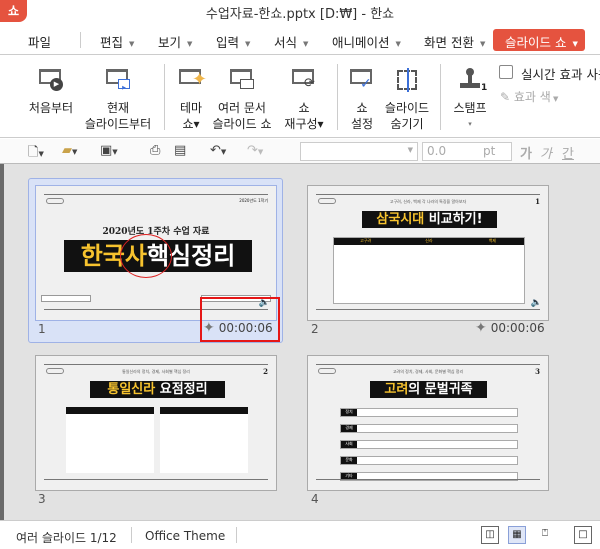 Image resolution: width=600 pixels, height=549 pixels. Describe the element at coordinates (42, 499) in the screenshot. I see `slide-number: 3` at that location.